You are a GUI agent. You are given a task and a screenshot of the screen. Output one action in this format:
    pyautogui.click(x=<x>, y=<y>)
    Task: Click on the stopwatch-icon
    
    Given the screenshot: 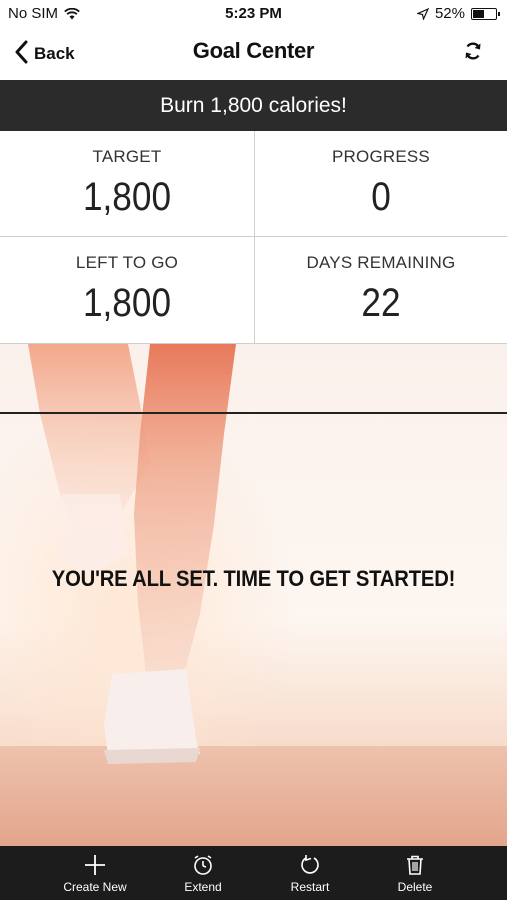 What is the action you would take?
    pyautogui.click(x=203, y=865)
    